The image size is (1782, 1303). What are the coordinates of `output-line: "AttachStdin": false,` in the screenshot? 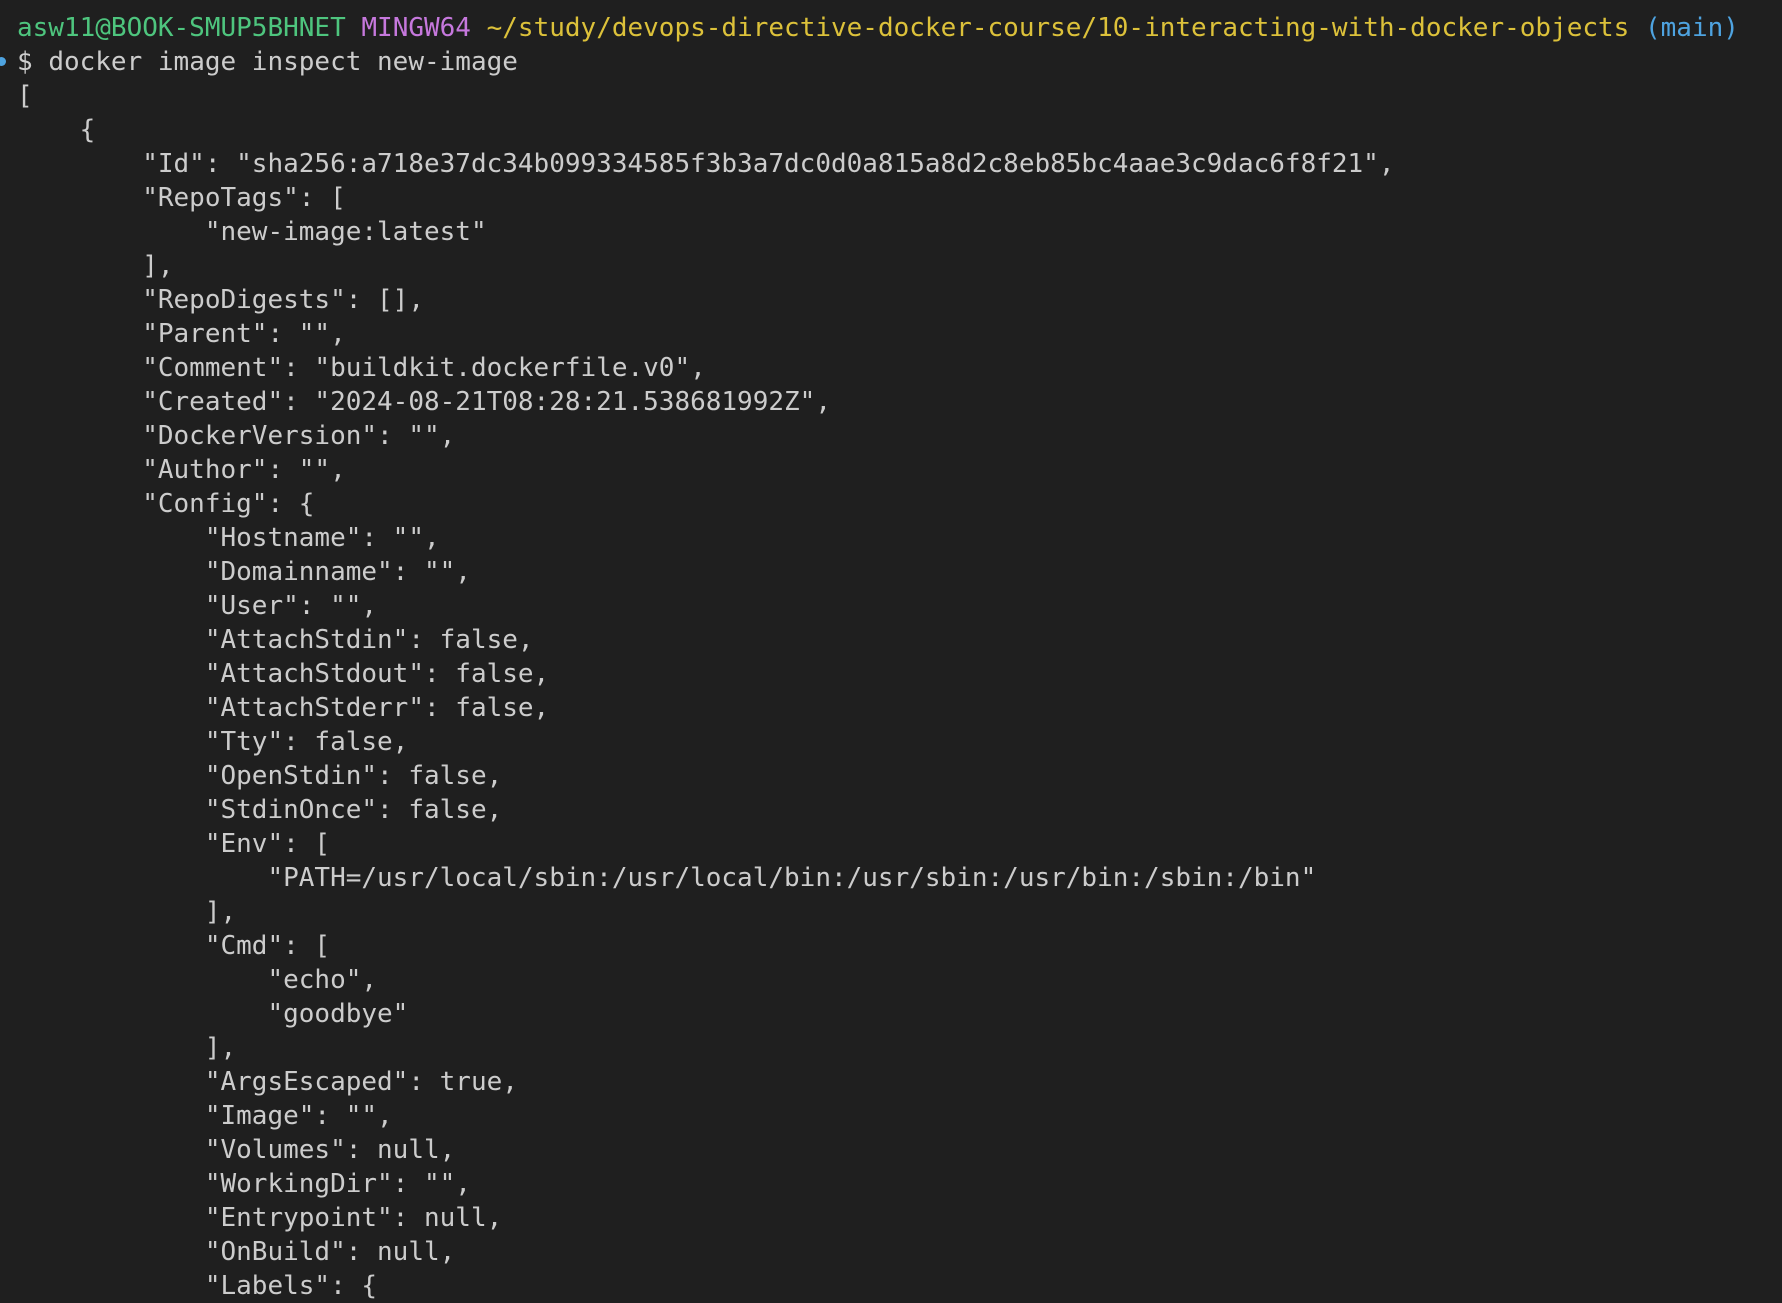 It's located at (275, 640).